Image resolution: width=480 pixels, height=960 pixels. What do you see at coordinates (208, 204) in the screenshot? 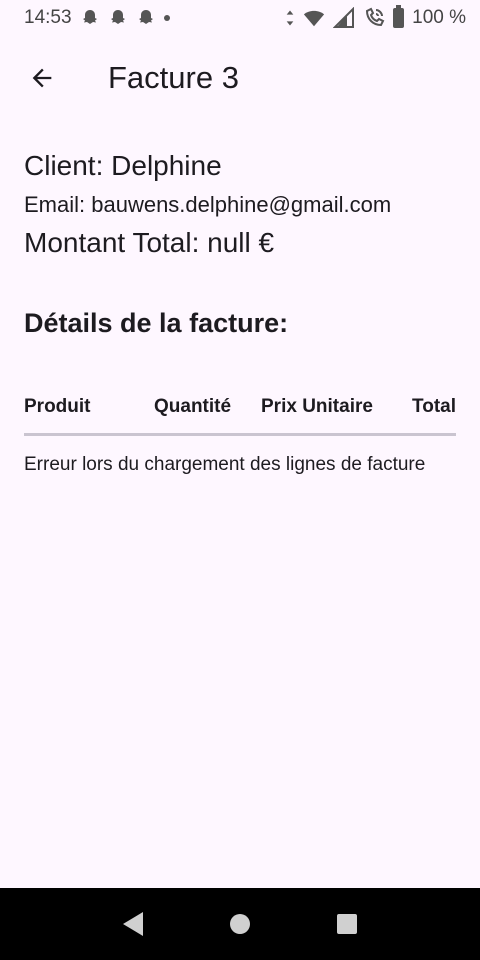
I see `client-email: Email: bauwens.delphine@gmail.com` at bounding box center [208, 204].